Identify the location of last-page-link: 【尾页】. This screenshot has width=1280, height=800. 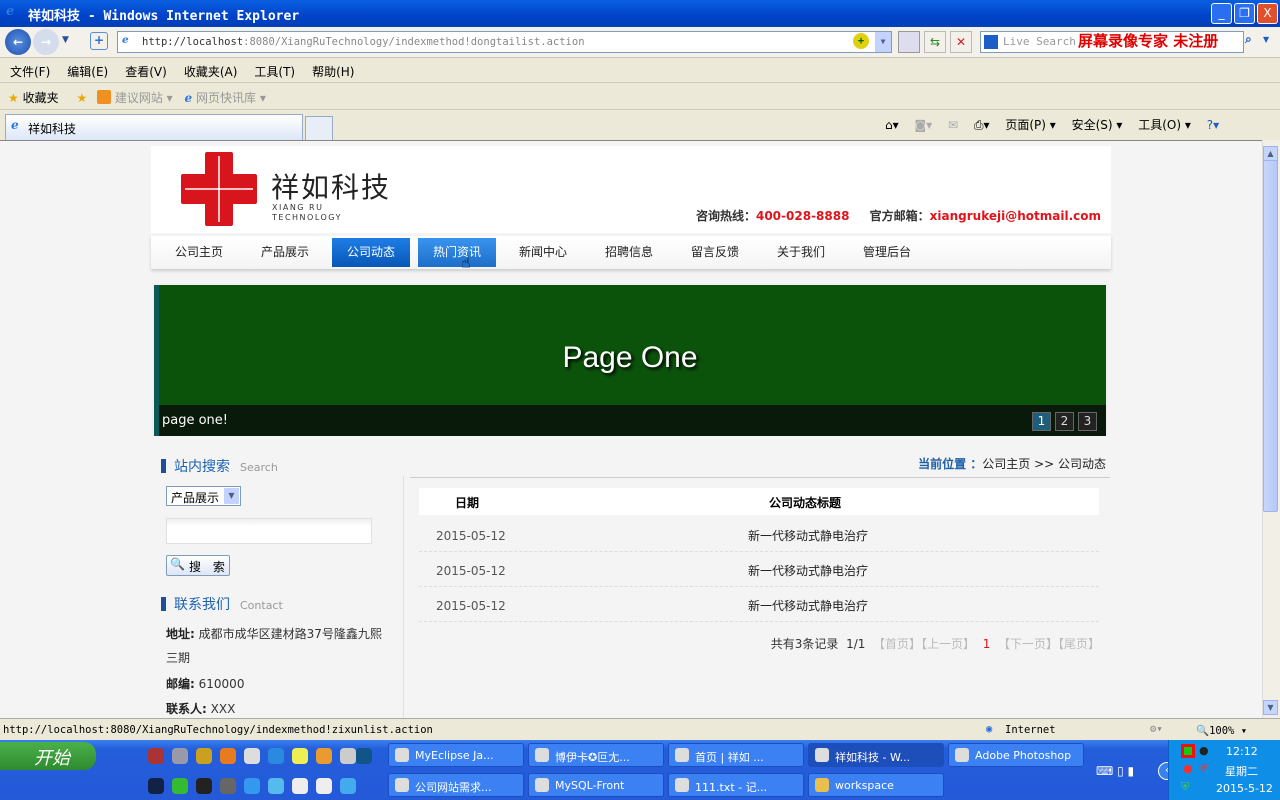
(1079, 644).